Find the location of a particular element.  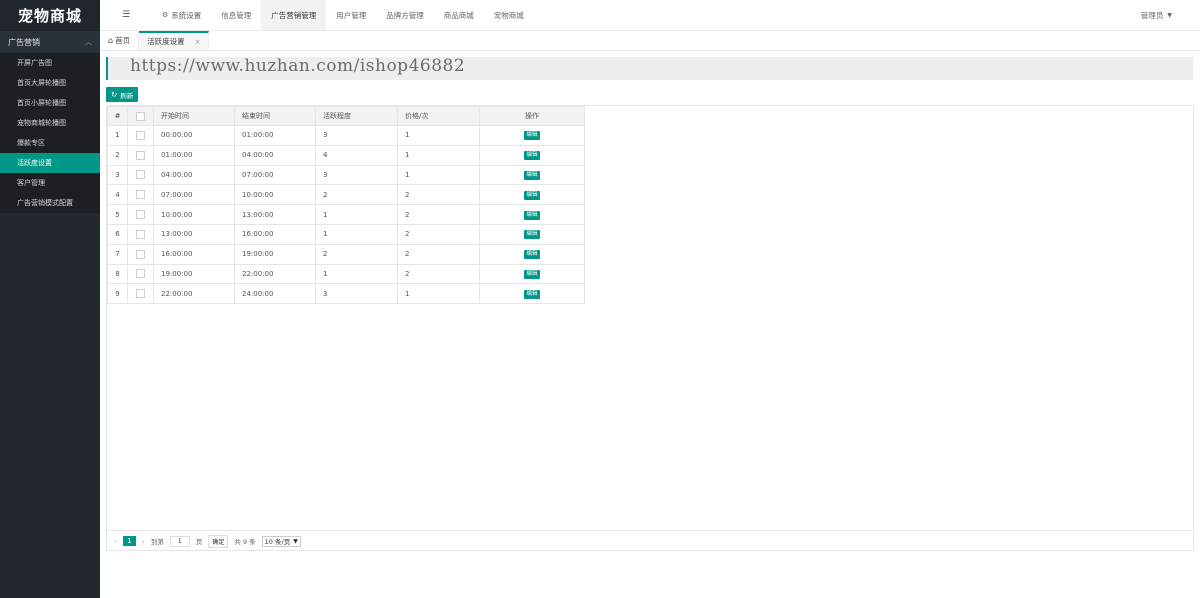

prev-page-icon: ‹ is located at coordinates (115, 541).